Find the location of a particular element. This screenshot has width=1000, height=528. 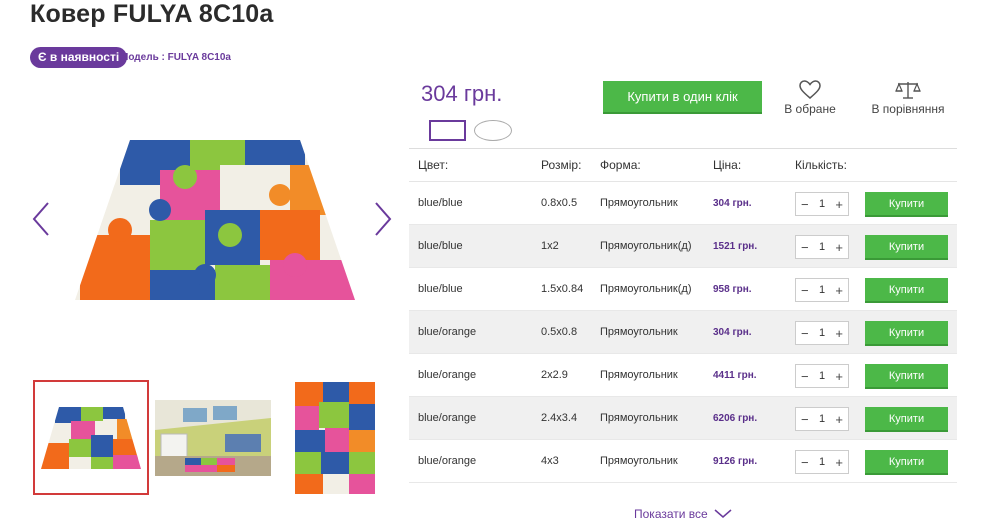

row-price: 958 грн. is located at coordinates (732, 289).